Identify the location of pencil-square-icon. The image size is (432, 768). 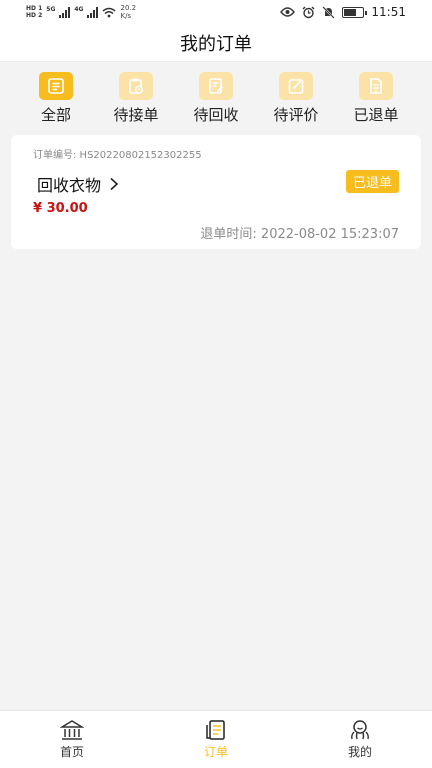
(296, 86).